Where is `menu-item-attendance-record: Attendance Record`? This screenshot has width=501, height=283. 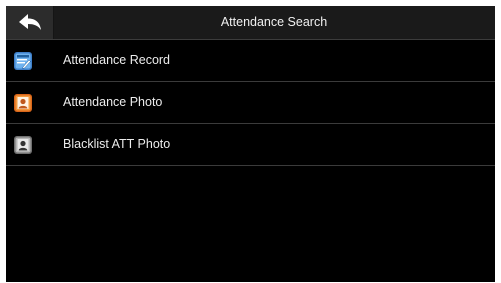 menu-item-attendance-record: Attendance Record is located at coordinates (250, 61).